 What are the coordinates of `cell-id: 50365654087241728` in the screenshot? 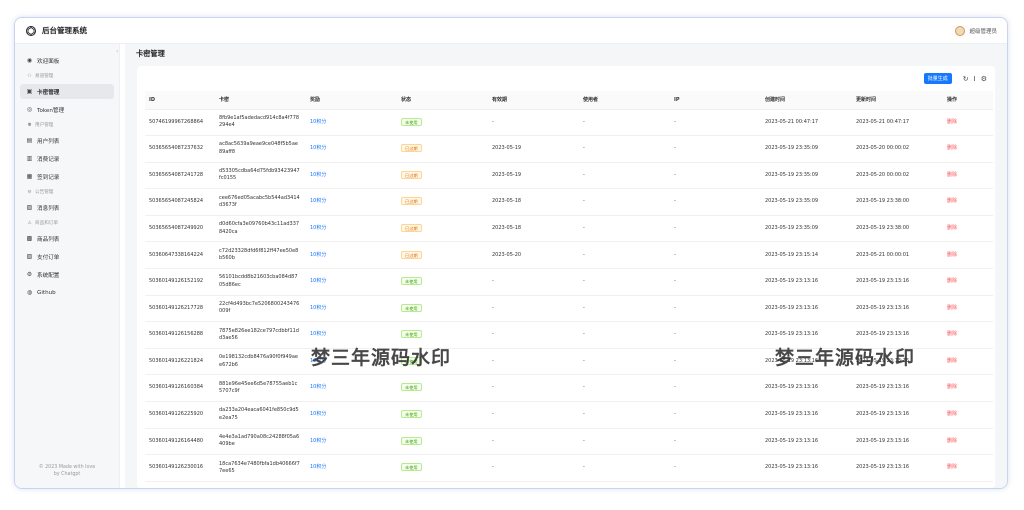 It's located at (180, 176).